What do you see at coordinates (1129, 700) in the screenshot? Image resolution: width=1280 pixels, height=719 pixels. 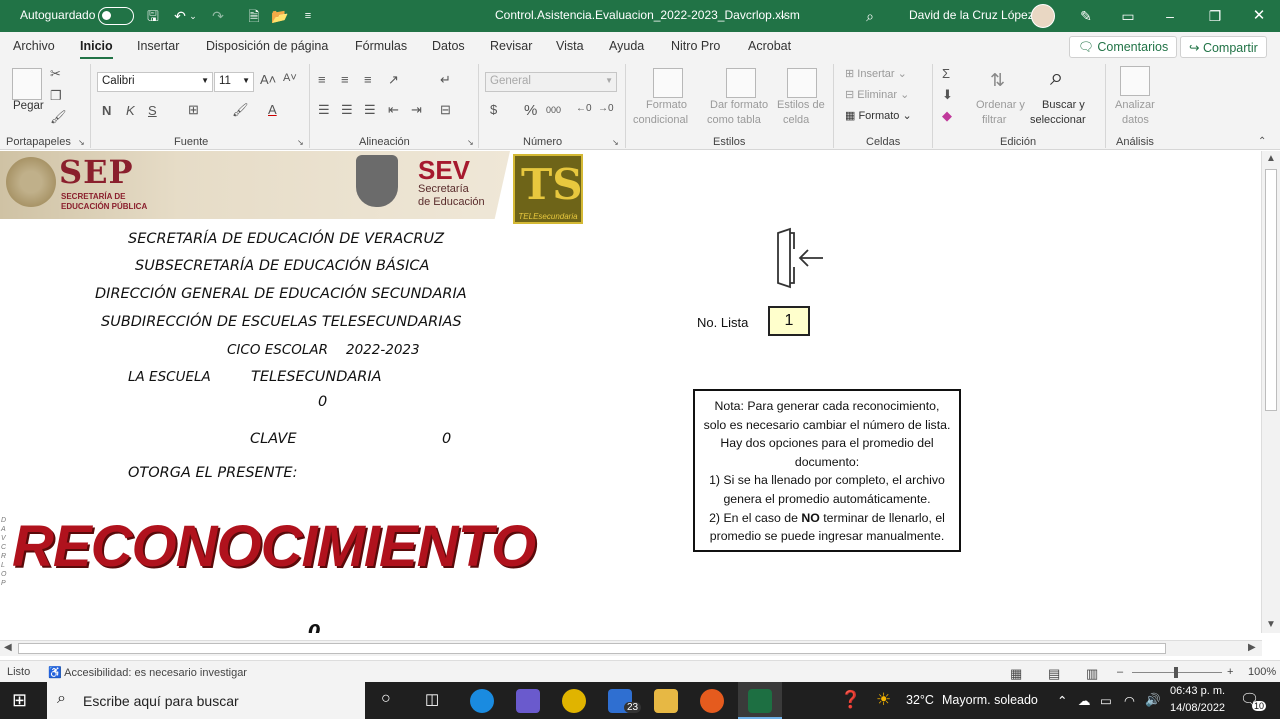 I see `wifi-icon: ◠` at bounding box center [1129, 700].